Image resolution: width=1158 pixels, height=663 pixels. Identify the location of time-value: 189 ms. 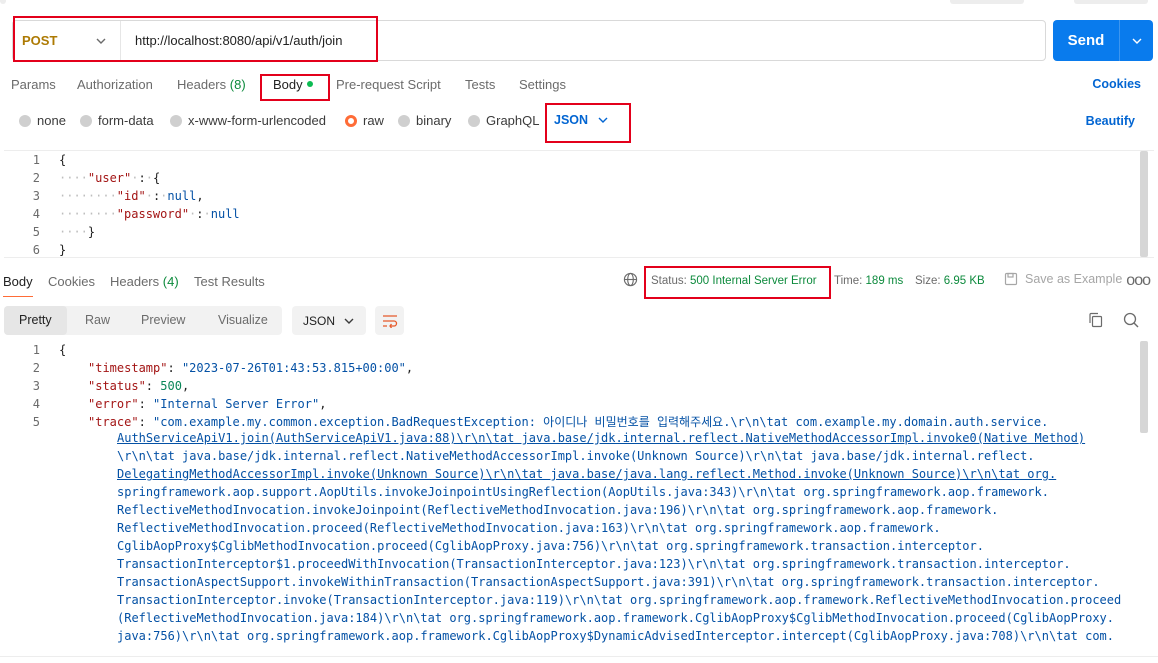
(884, 281).